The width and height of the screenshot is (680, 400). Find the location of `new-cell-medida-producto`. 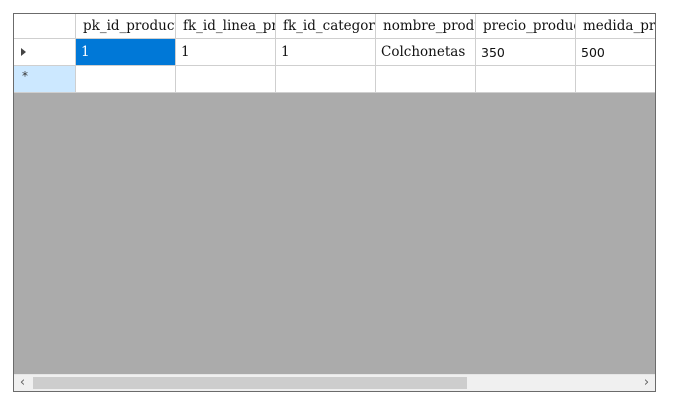

new-cell-medida-producto is located at coordinates (615, 79).